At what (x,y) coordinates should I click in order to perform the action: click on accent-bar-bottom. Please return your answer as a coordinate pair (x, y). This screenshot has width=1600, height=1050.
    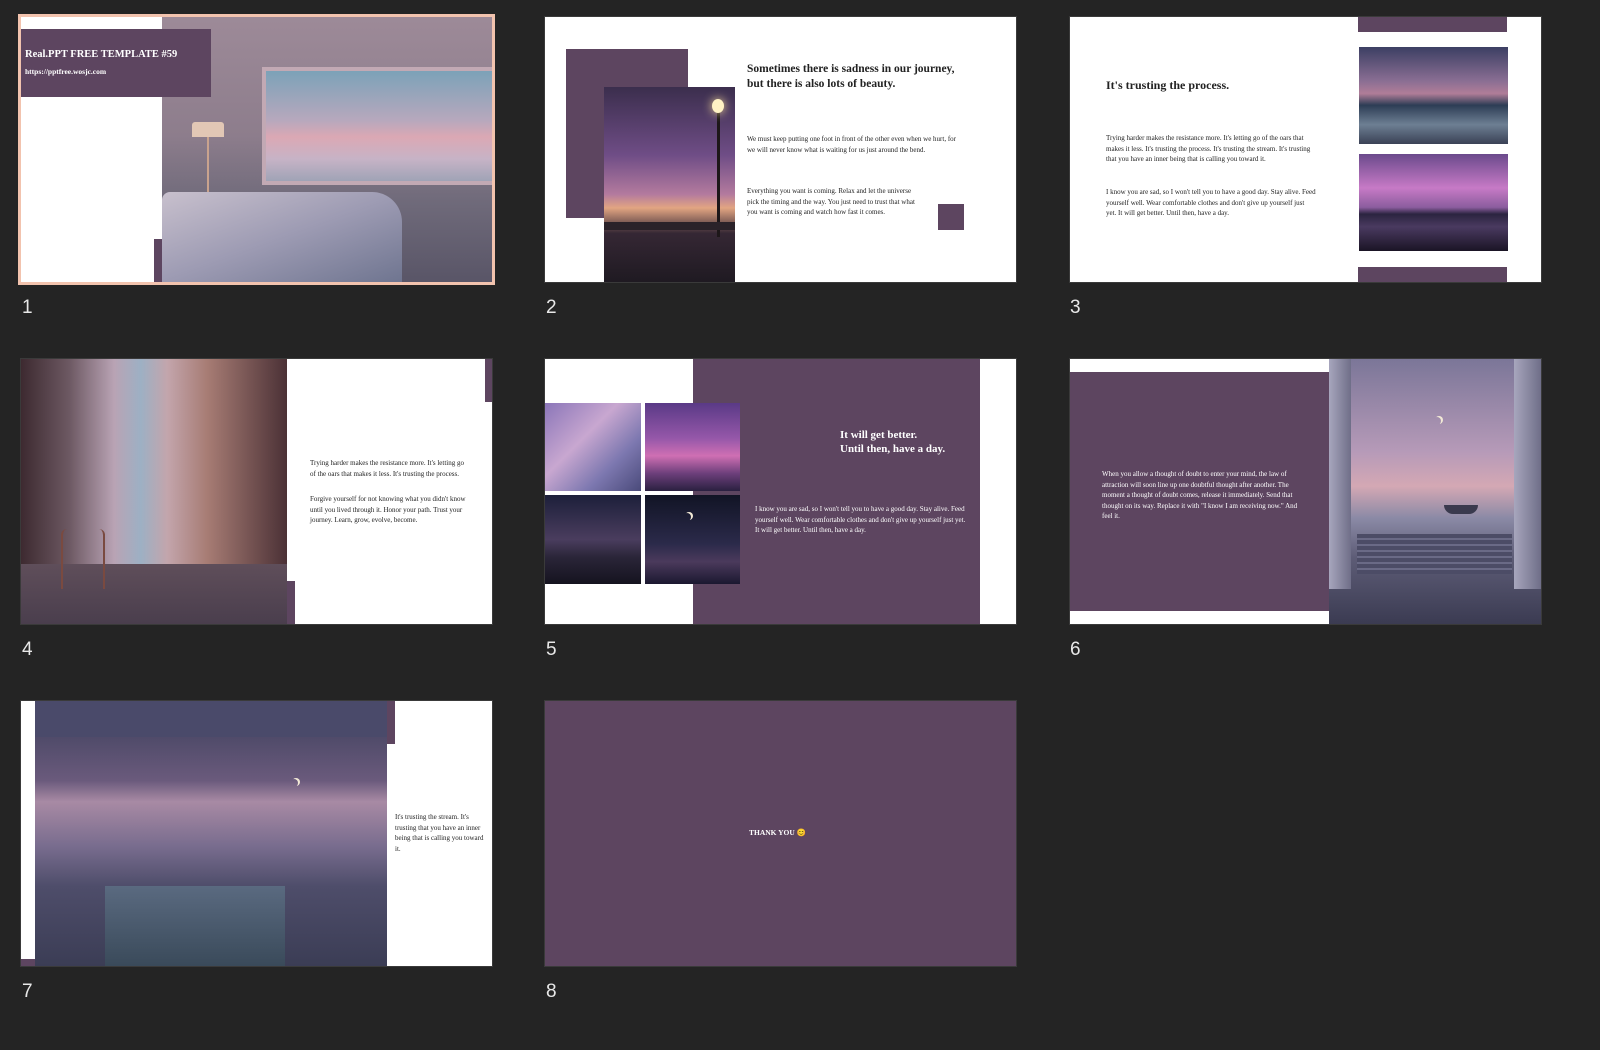
    Looking at the image, I should click on (291, 602).